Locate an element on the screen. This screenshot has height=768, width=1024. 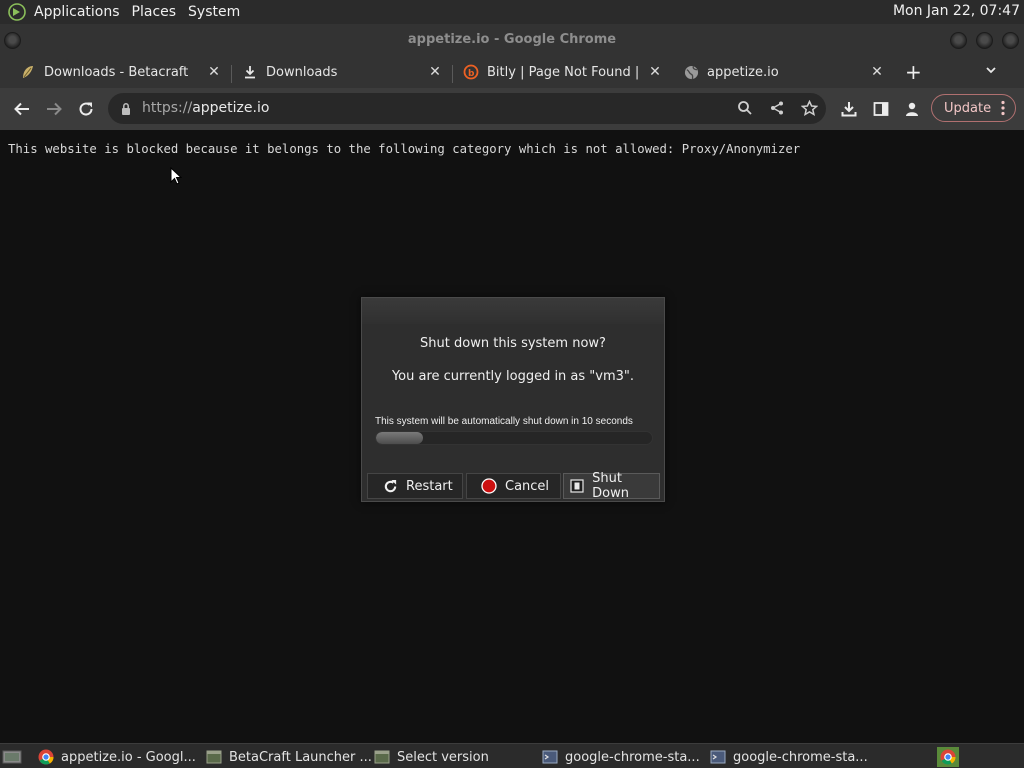
restart-label: Restart is located at coordinates (429, 486).